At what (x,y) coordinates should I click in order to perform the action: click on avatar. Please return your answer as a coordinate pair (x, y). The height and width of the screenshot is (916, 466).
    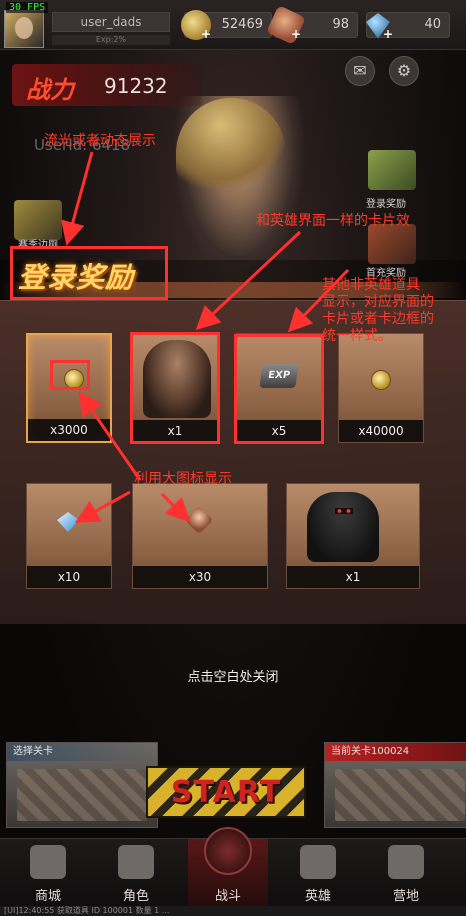
    Looking at the image, I should click on (24, 29).